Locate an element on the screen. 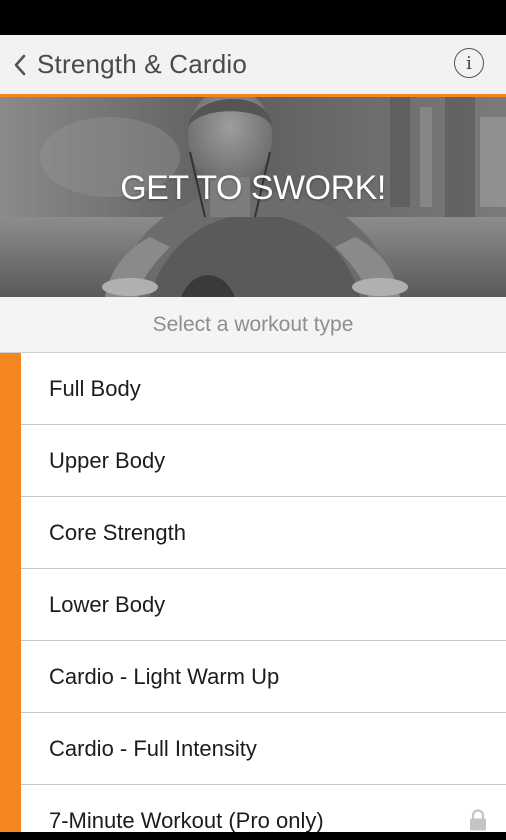 The height and width of the screenshot is (840, 506). workout-item-lower-body: Lower Body is located at coordinates (253, 605).